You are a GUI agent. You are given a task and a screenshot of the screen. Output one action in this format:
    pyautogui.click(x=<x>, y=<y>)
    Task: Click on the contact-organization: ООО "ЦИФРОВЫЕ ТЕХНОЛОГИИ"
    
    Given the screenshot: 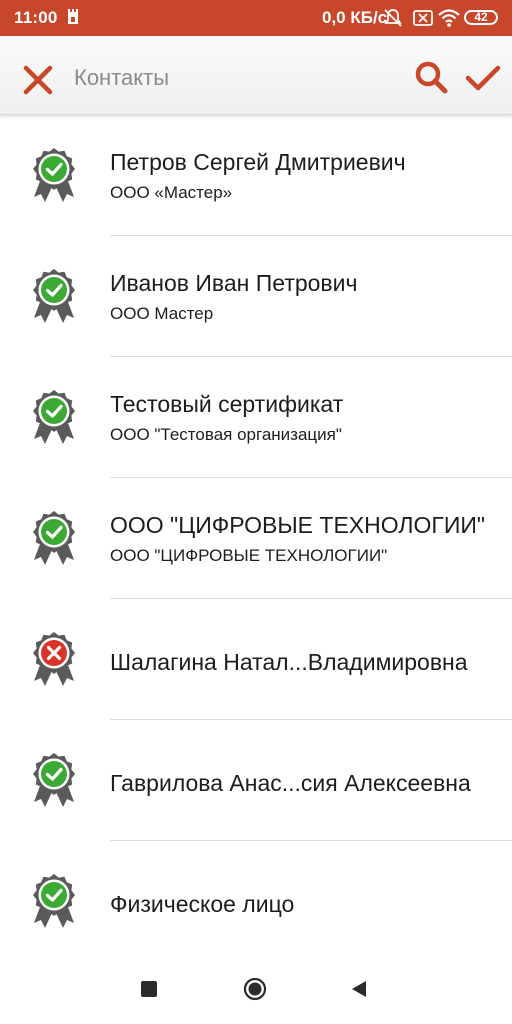 What is the action you would take?
    pyautogui.click(x=249, y=555)
    